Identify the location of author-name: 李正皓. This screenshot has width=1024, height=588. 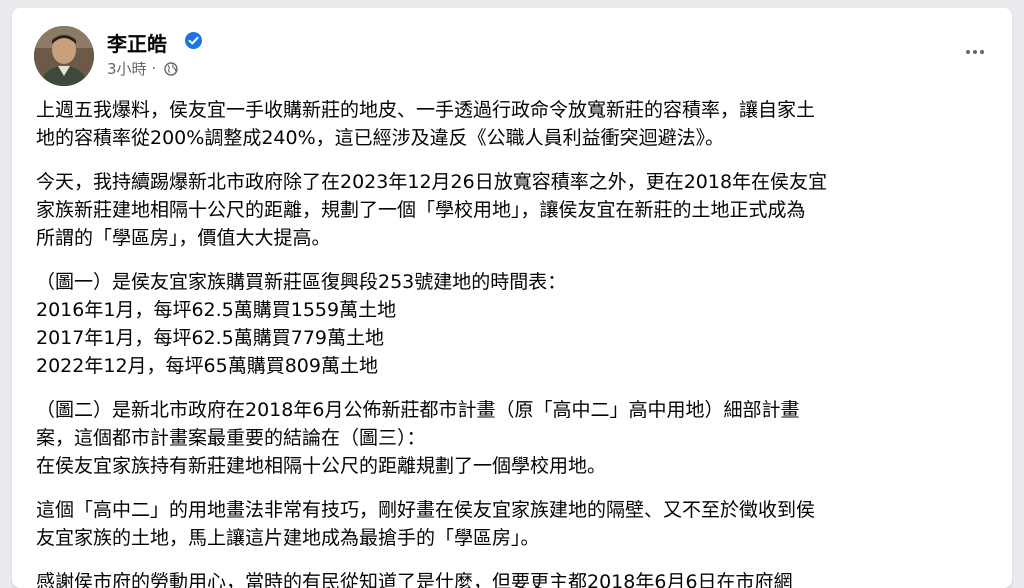
(137, 42).